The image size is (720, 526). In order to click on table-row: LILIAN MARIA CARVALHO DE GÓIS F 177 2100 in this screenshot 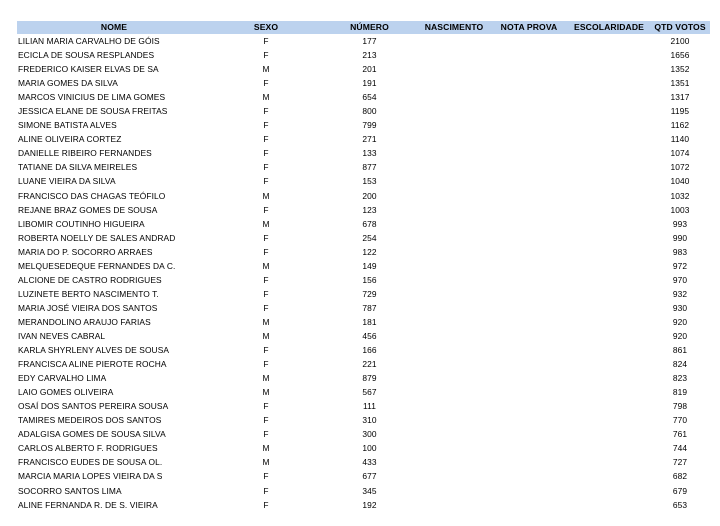, I will do `click(363, 41)`.